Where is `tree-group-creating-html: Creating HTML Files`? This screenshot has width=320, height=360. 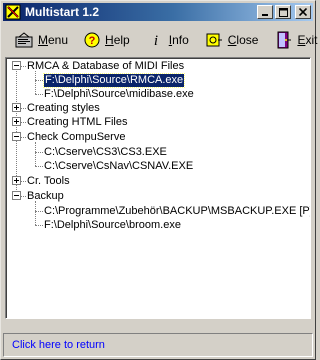 tree-group-creating-html: Creating HTML Files is located at coordinates (77, 122).